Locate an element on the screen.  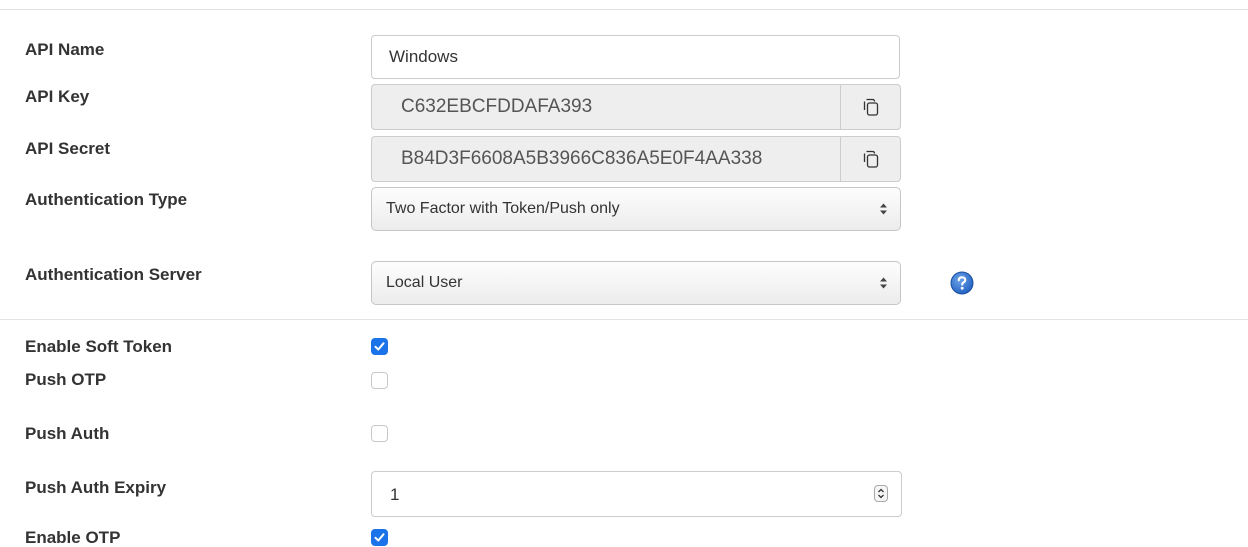
api-secret-group: B84D3F6608A5B3966C836A5E0F4AA338 is located at coordinates (636, 159).